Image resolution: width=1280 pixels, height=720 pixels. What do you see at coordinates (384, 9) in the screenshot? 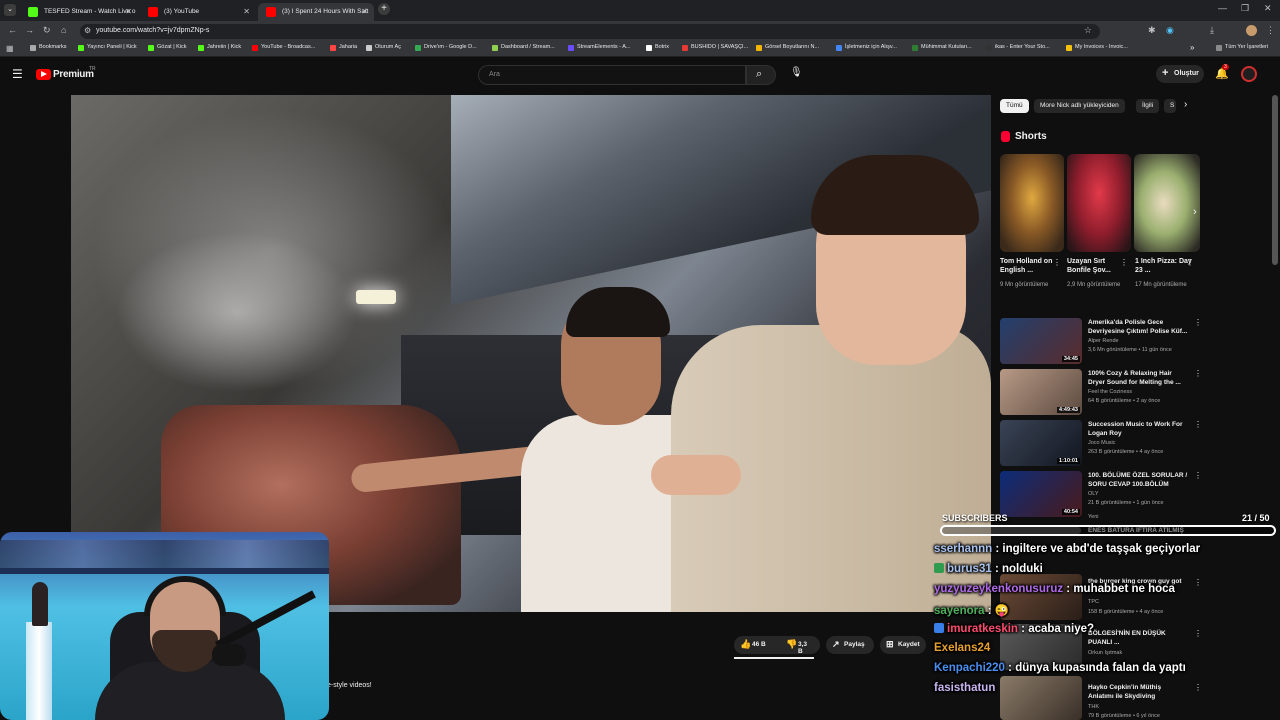
I see `new-tab-button: +` at bounding box center [384, 9].